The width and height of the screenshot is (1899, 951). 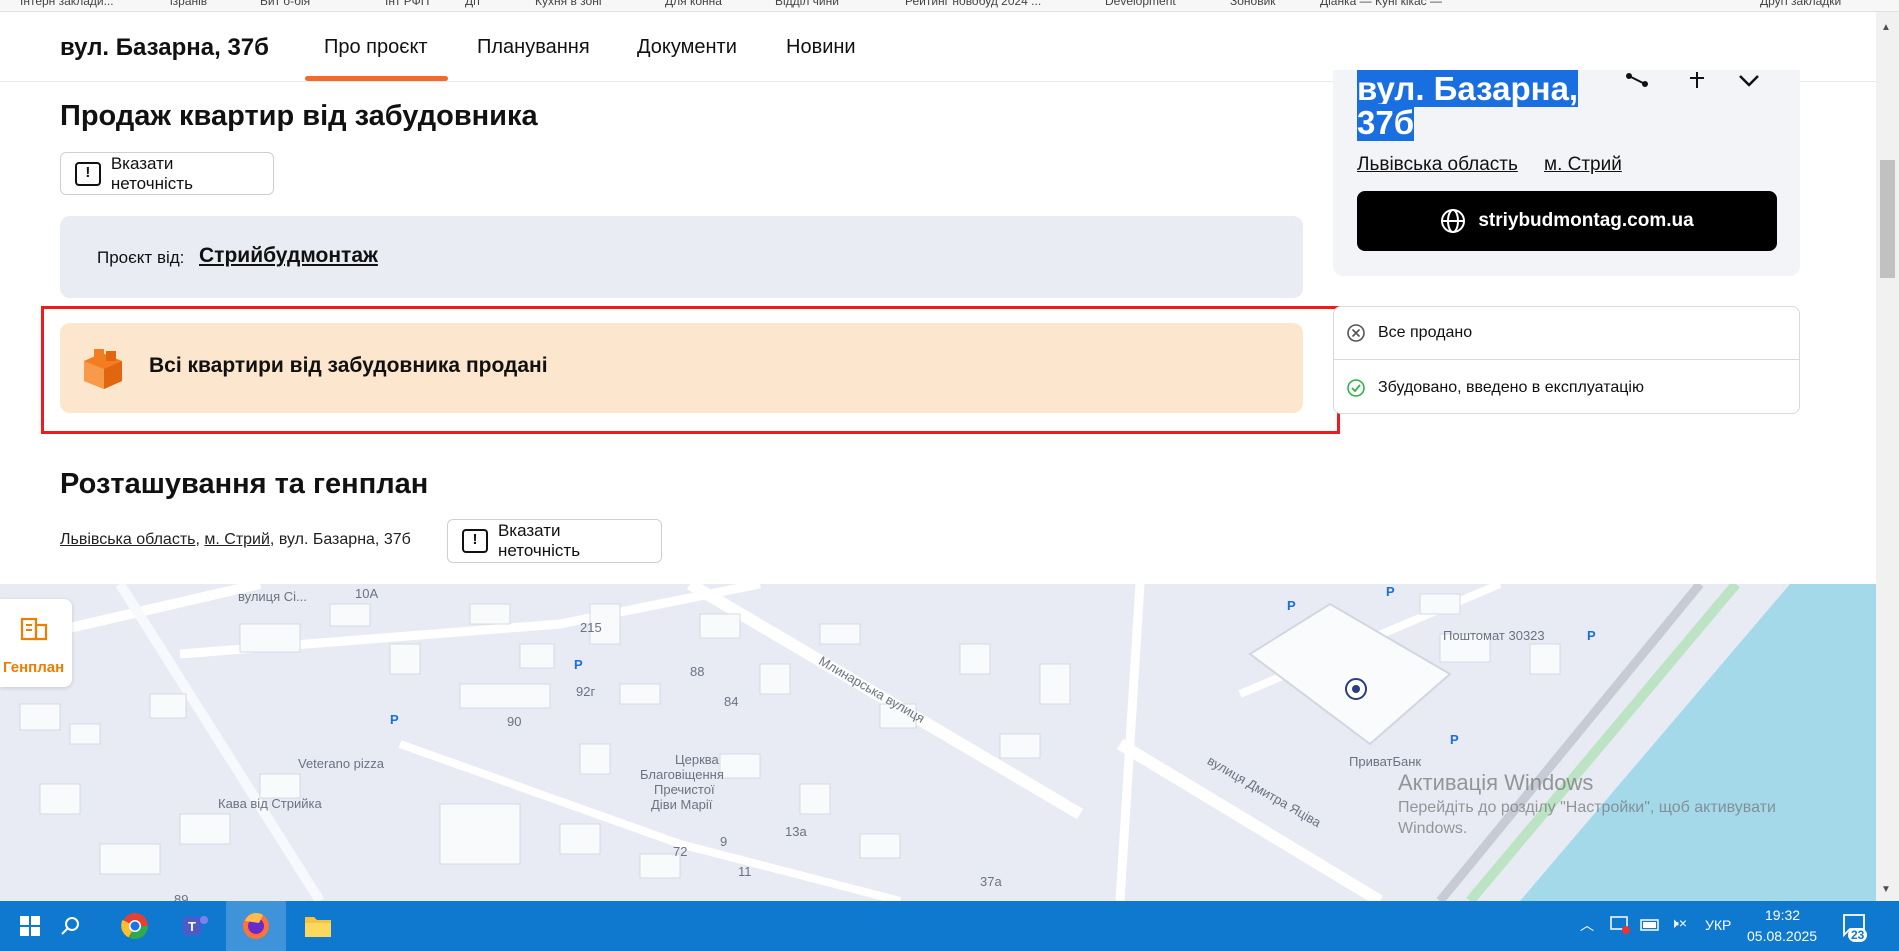 I want to click on building-icon, so click(x=34, y=629).